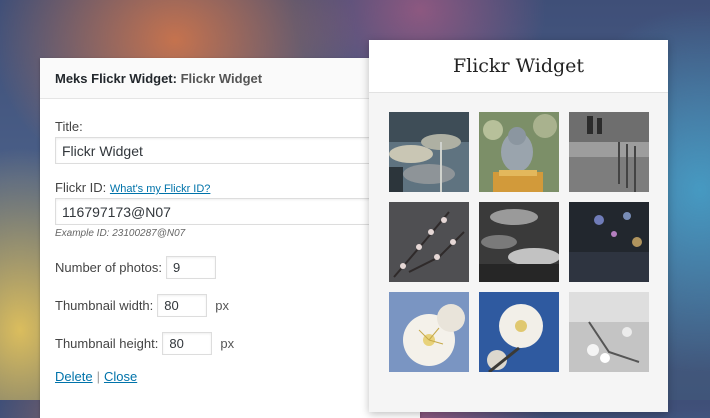 Image resolution: width=710 pixels, height=418 pixels. I want to click on white-blossom-blue-sky-image, so click(519, 332).